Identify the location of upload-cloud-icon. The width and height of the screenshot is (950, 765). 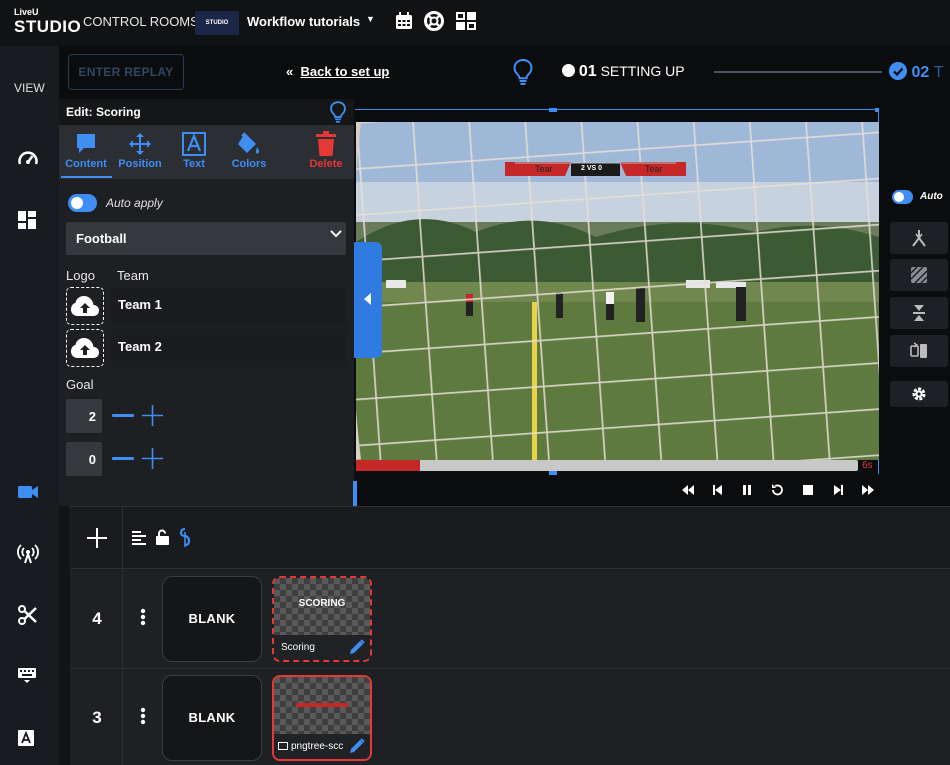
(85, 348).